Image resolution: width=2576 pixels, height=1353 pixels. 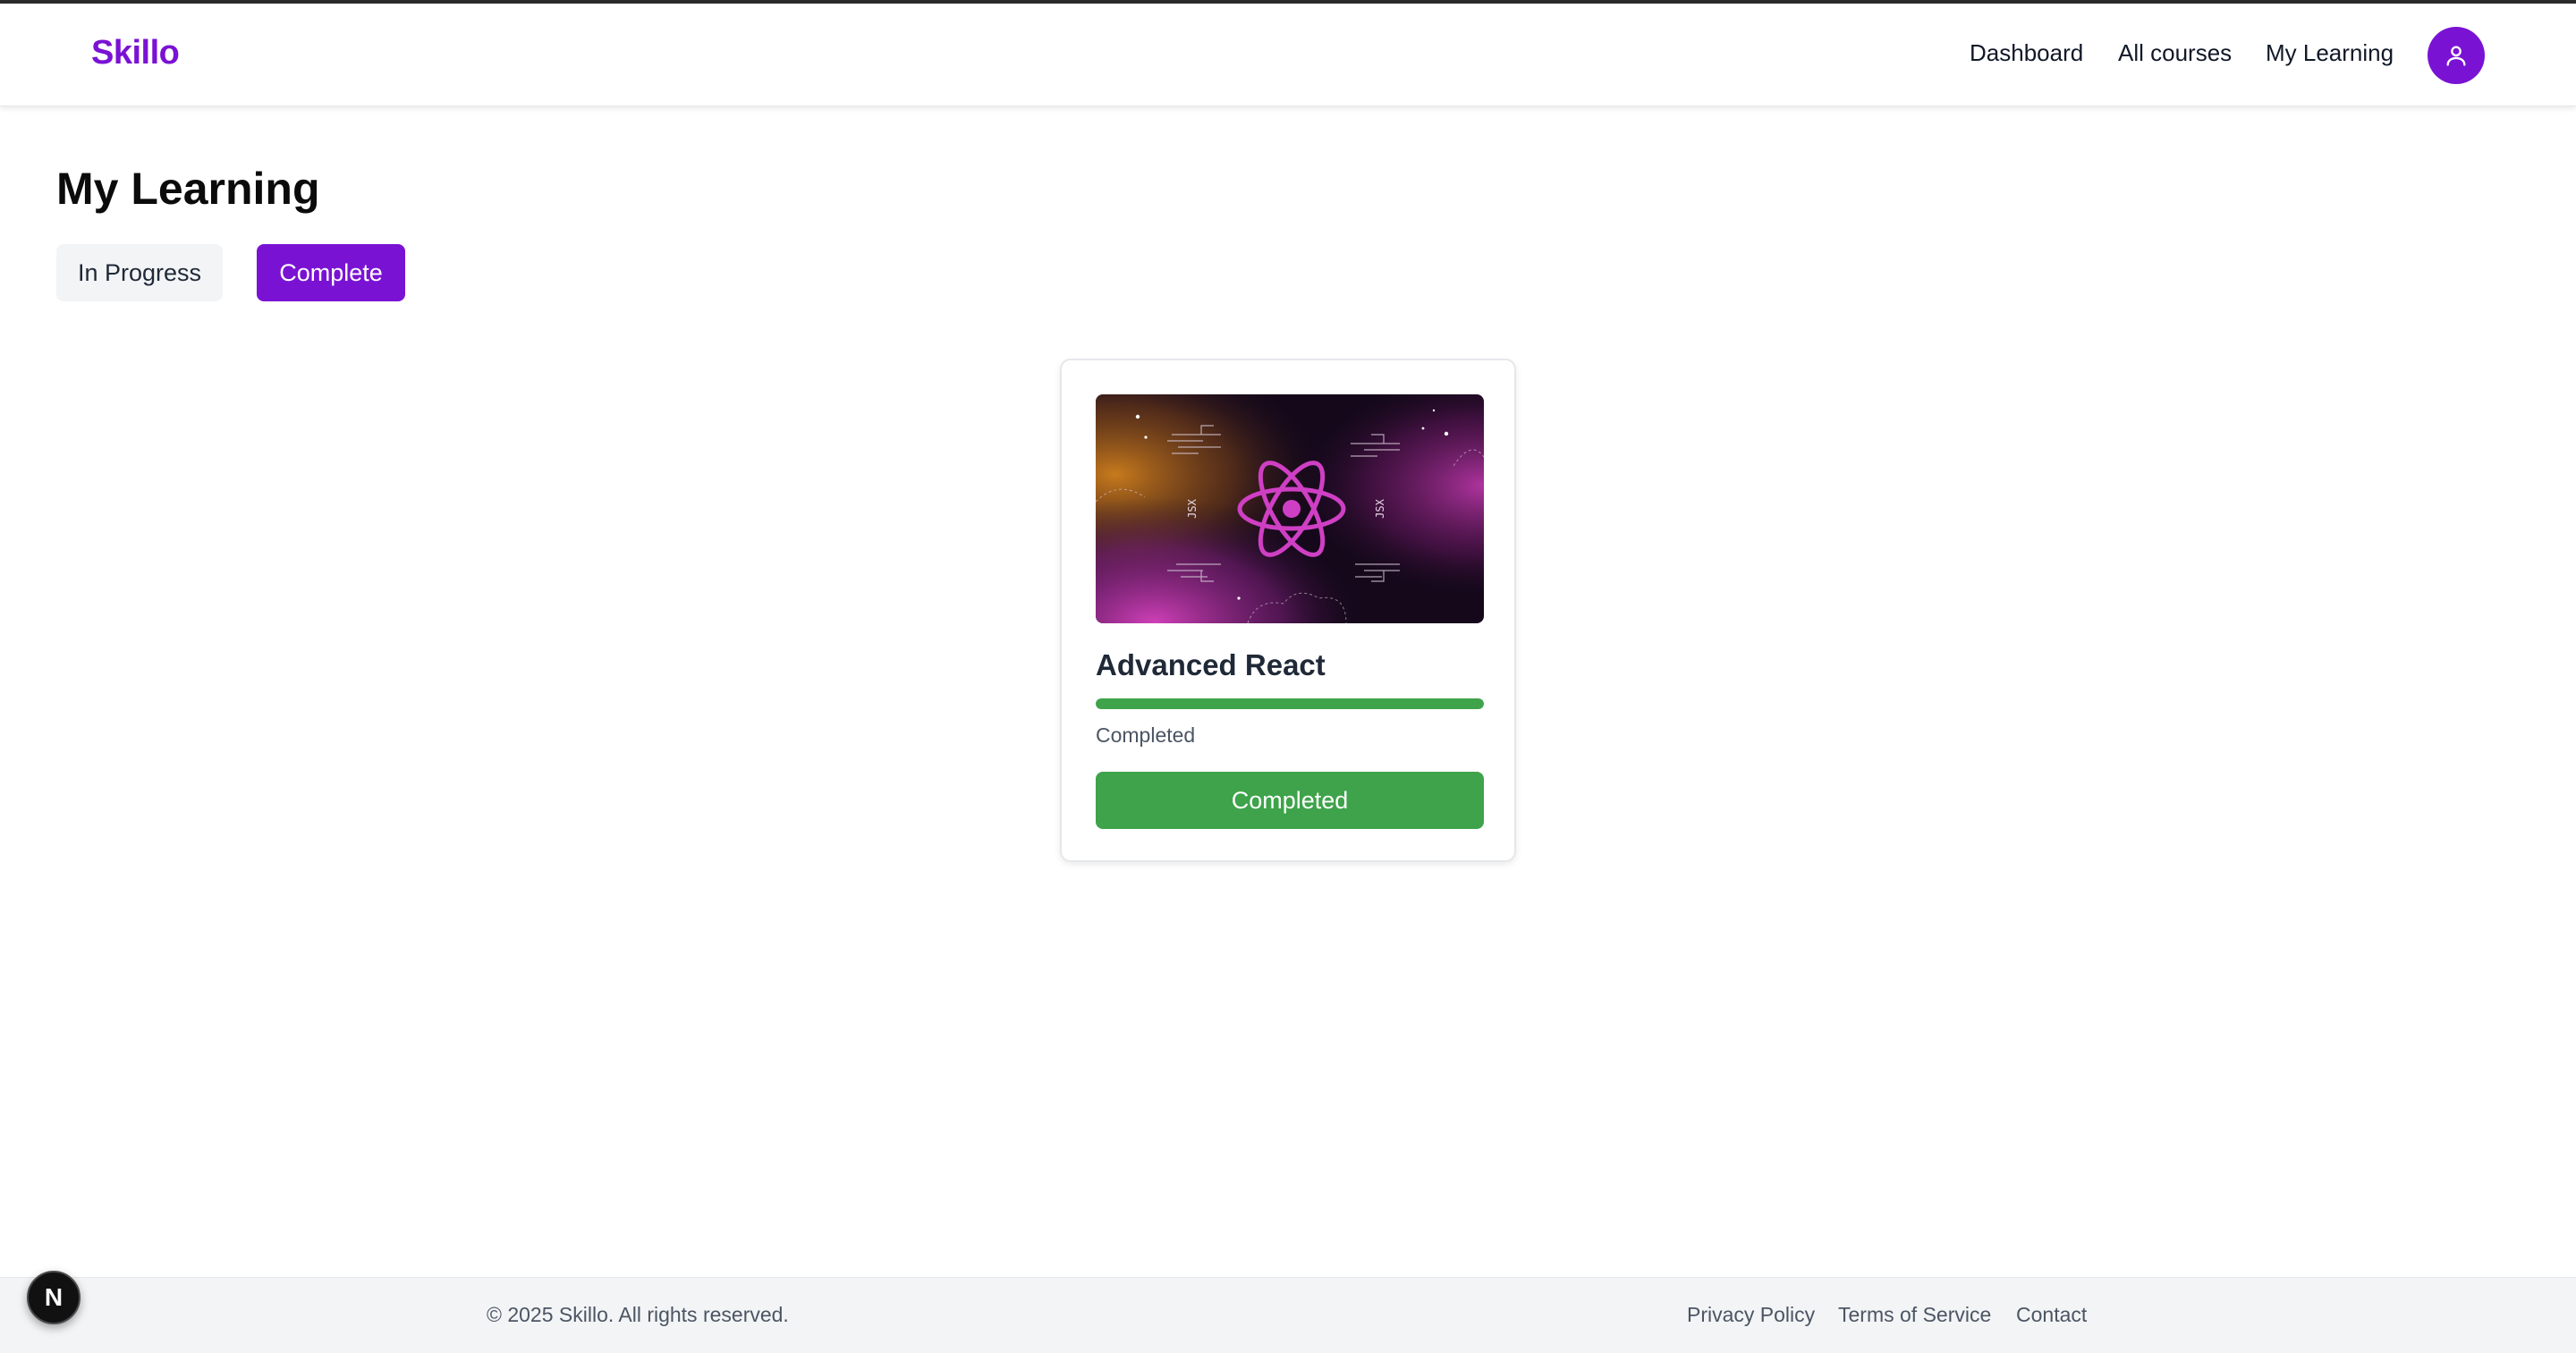 What do you see at coordinates (188, 189) in the screenshot?
I see `page-title: My Learning` at bounding box center [188, 189].